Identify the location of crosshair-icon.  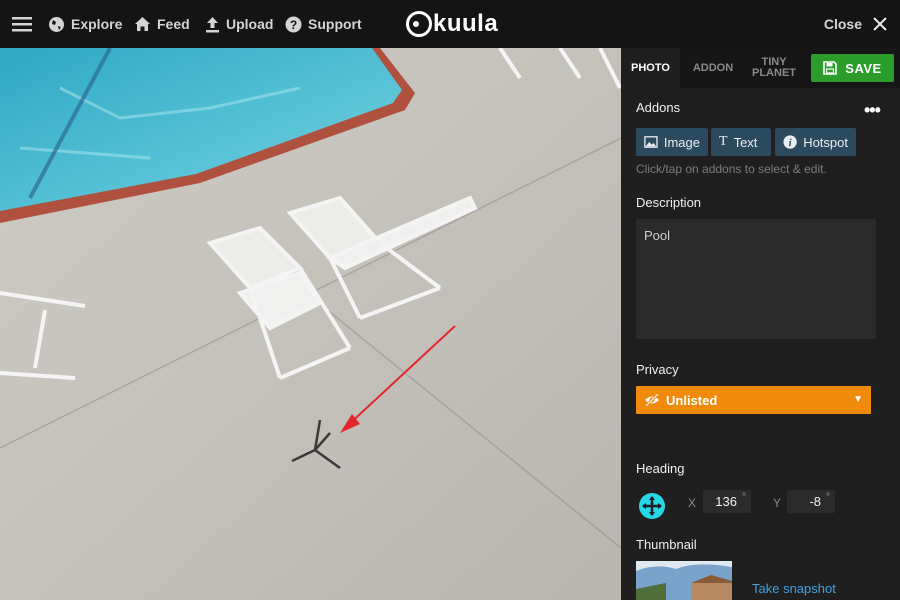
(652, 506).